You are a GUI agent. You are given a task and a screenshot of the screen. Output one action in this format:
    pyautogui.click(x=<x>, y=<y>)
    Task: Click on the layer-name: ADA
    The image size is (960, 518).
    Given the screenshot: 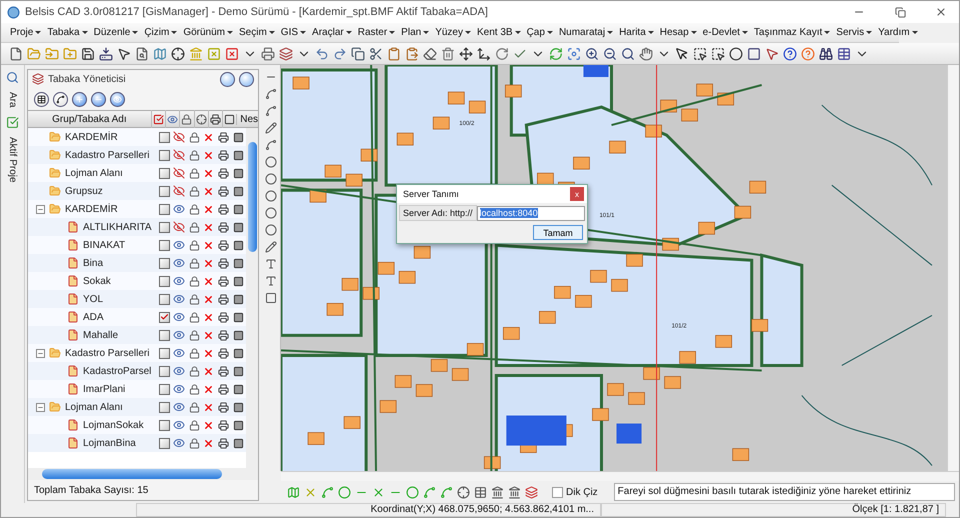 What is the action you would take?
    pyautogui.click(x=93, y=317)
    